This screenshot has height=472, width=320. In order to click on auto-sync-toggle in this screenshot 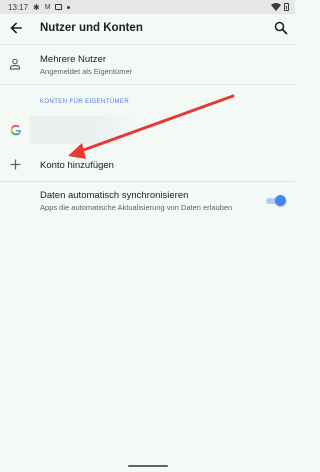, I will do `click(276, 201)`.